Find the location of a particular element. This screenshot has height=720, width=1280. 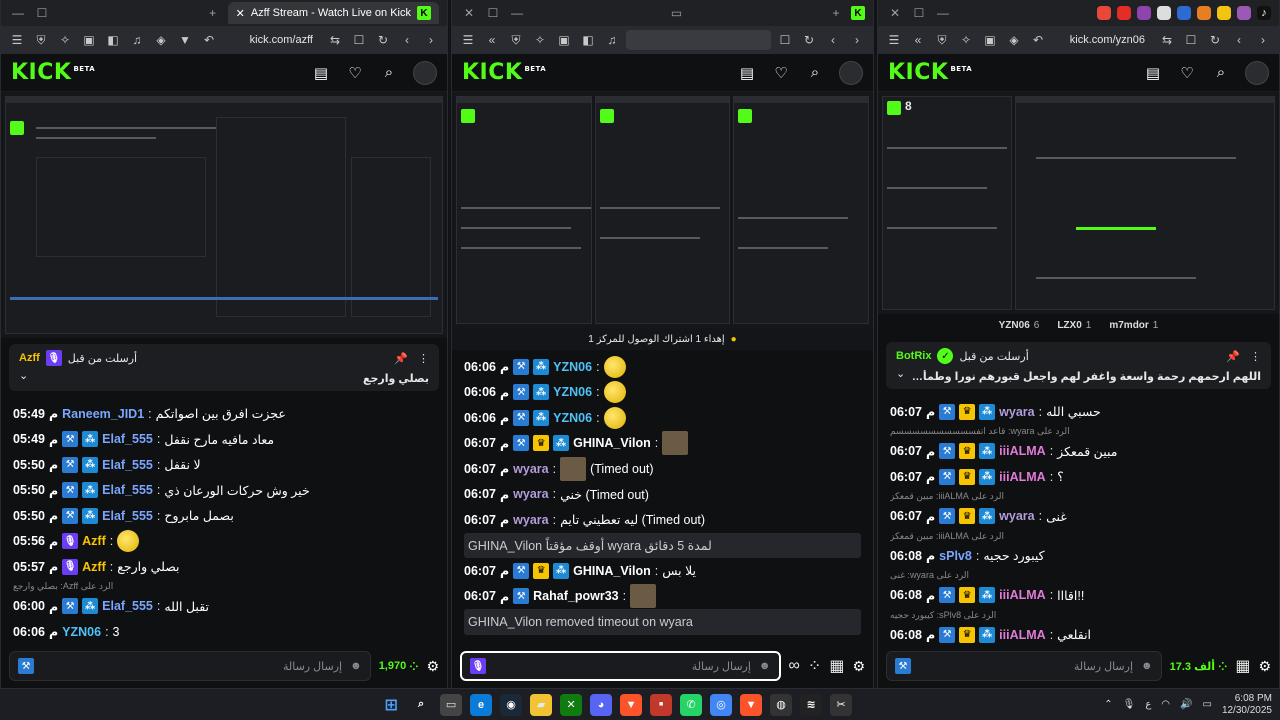

store-icon: ▦ is located at coordinates (1242, 666).